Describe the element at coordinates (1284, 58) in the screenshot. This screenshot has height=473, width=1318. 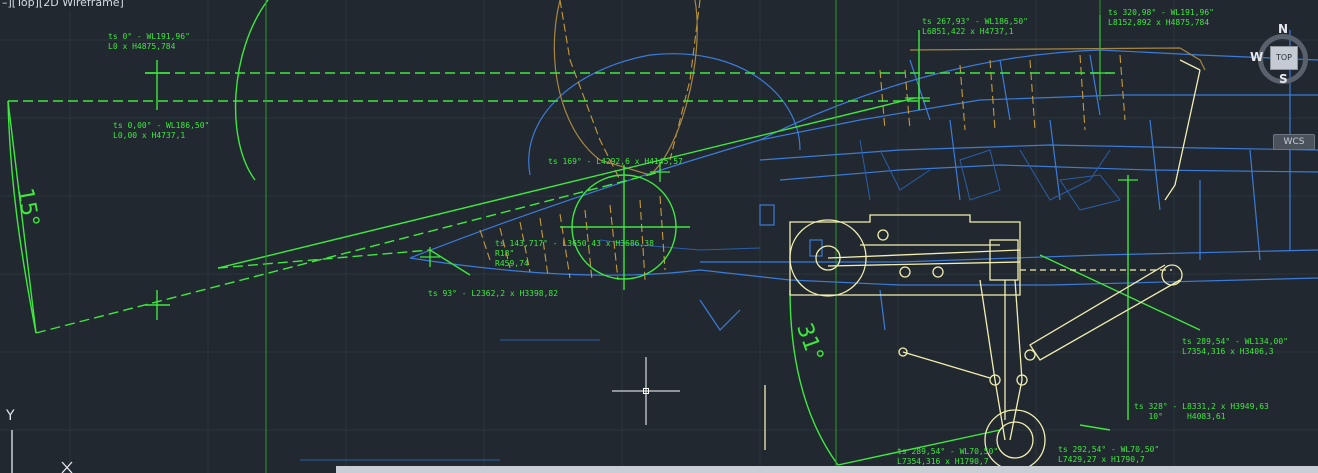
I see `viewcube-top-face: TOP` at that location.